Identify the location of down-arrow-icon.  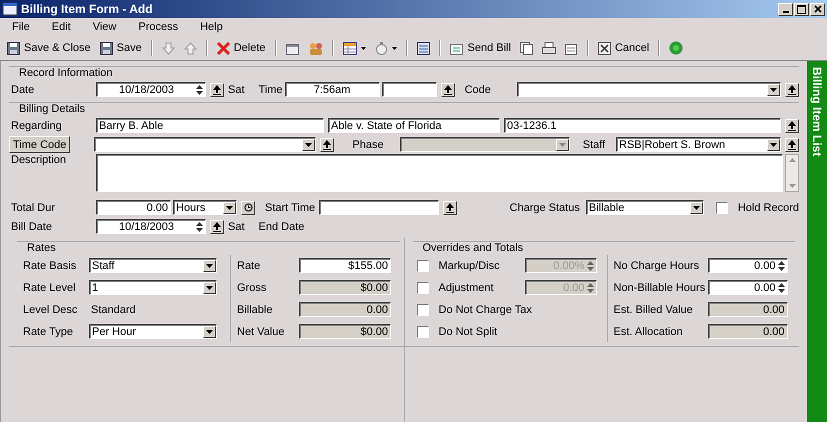
(168, 48).